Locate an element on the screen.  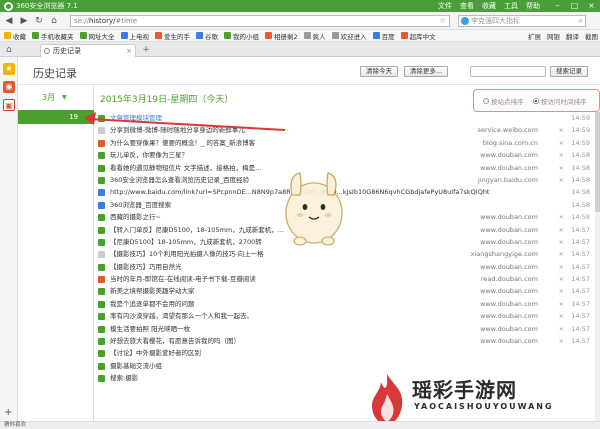
history-title-link: 【摄影技巧】巧用自然光 is located at coordinates (146, 267).